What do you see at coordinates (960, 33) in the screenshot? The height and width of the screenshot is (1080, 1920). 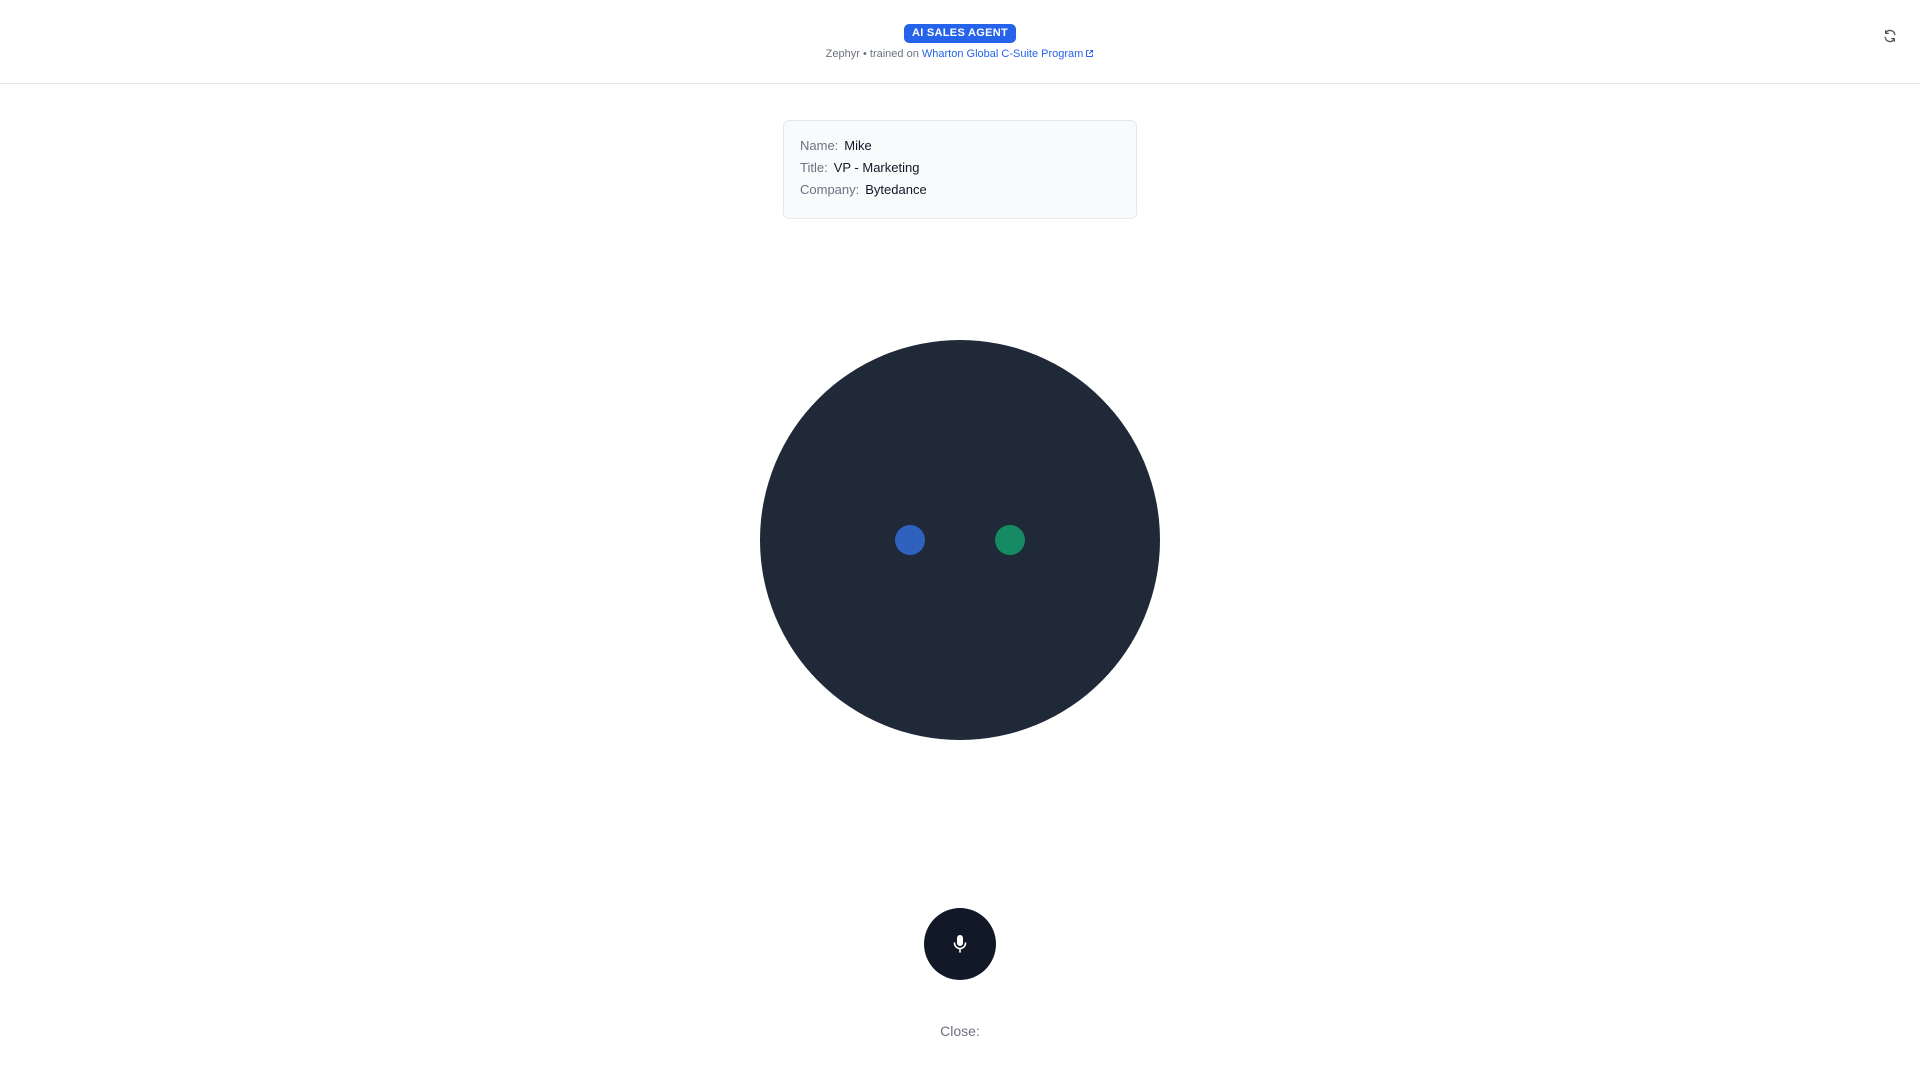 I see `ai-sales-agent-badge: AI SALES AGENT` at bounding box center [960, 33].